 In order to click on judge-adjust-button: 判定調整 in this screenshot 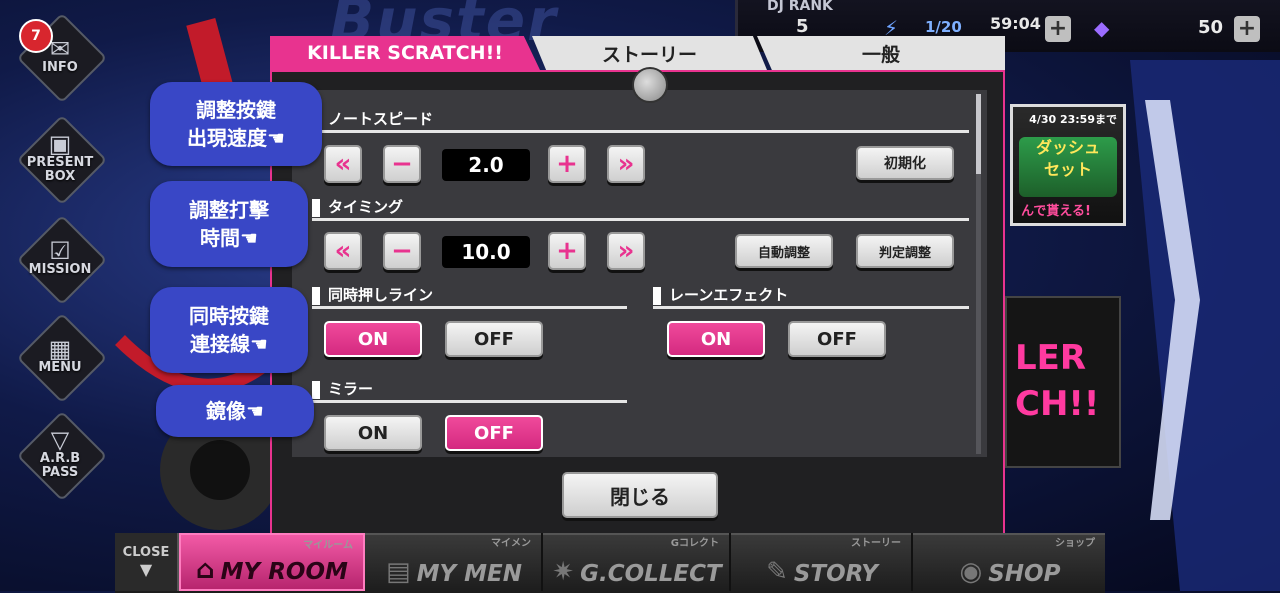, I will do `click(905, 251)`.